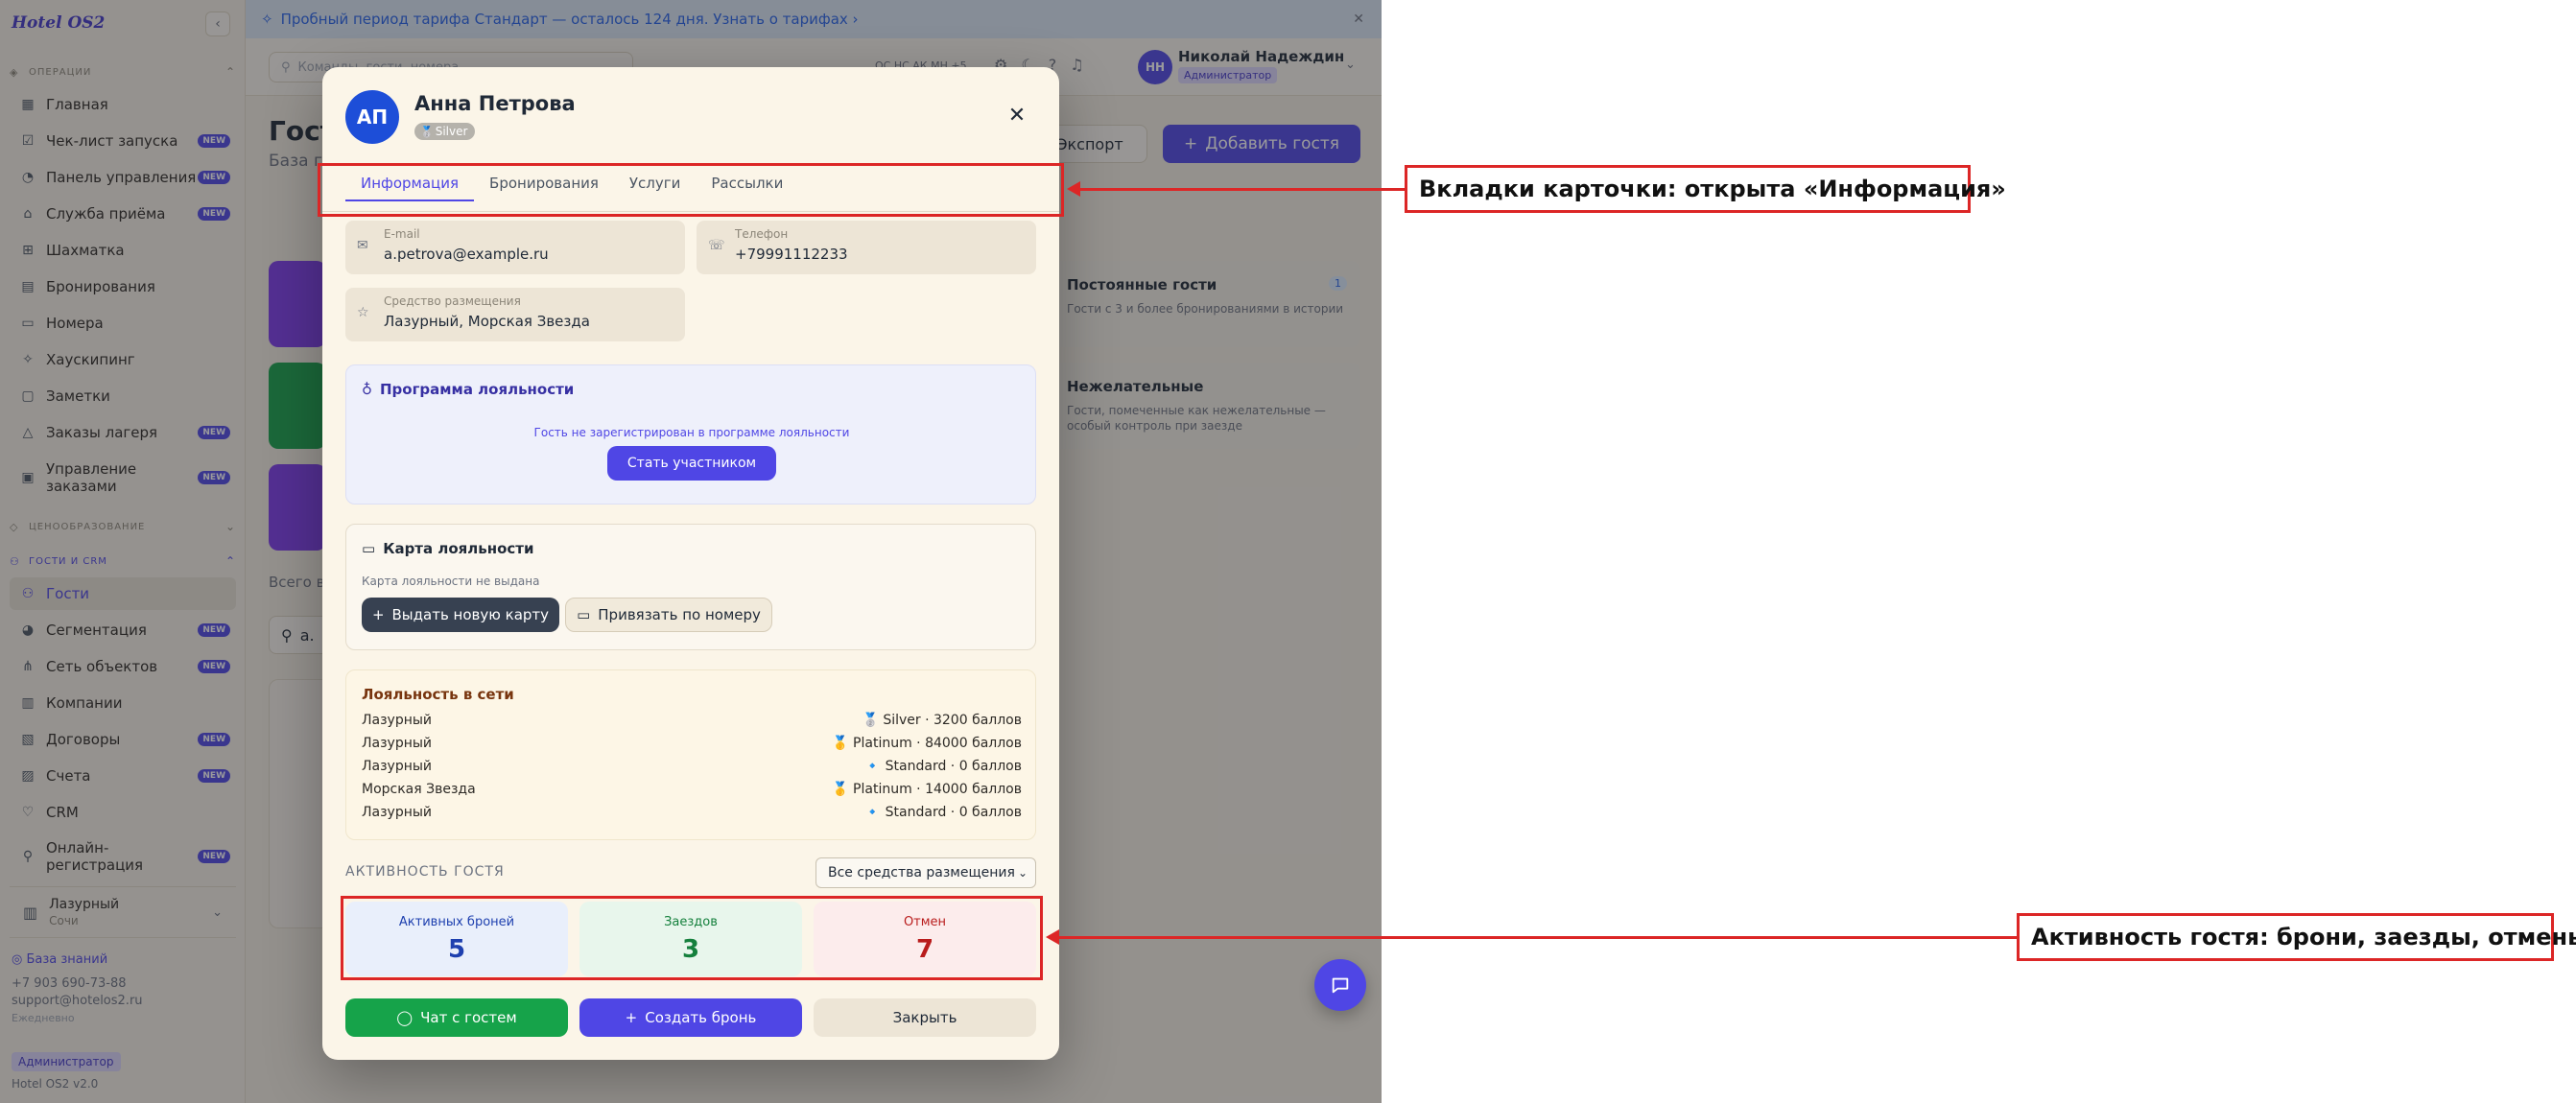 The width and height of the screenshot is (2576, 1103). I want to click on close-icon: ✕, so click(1017, 115).